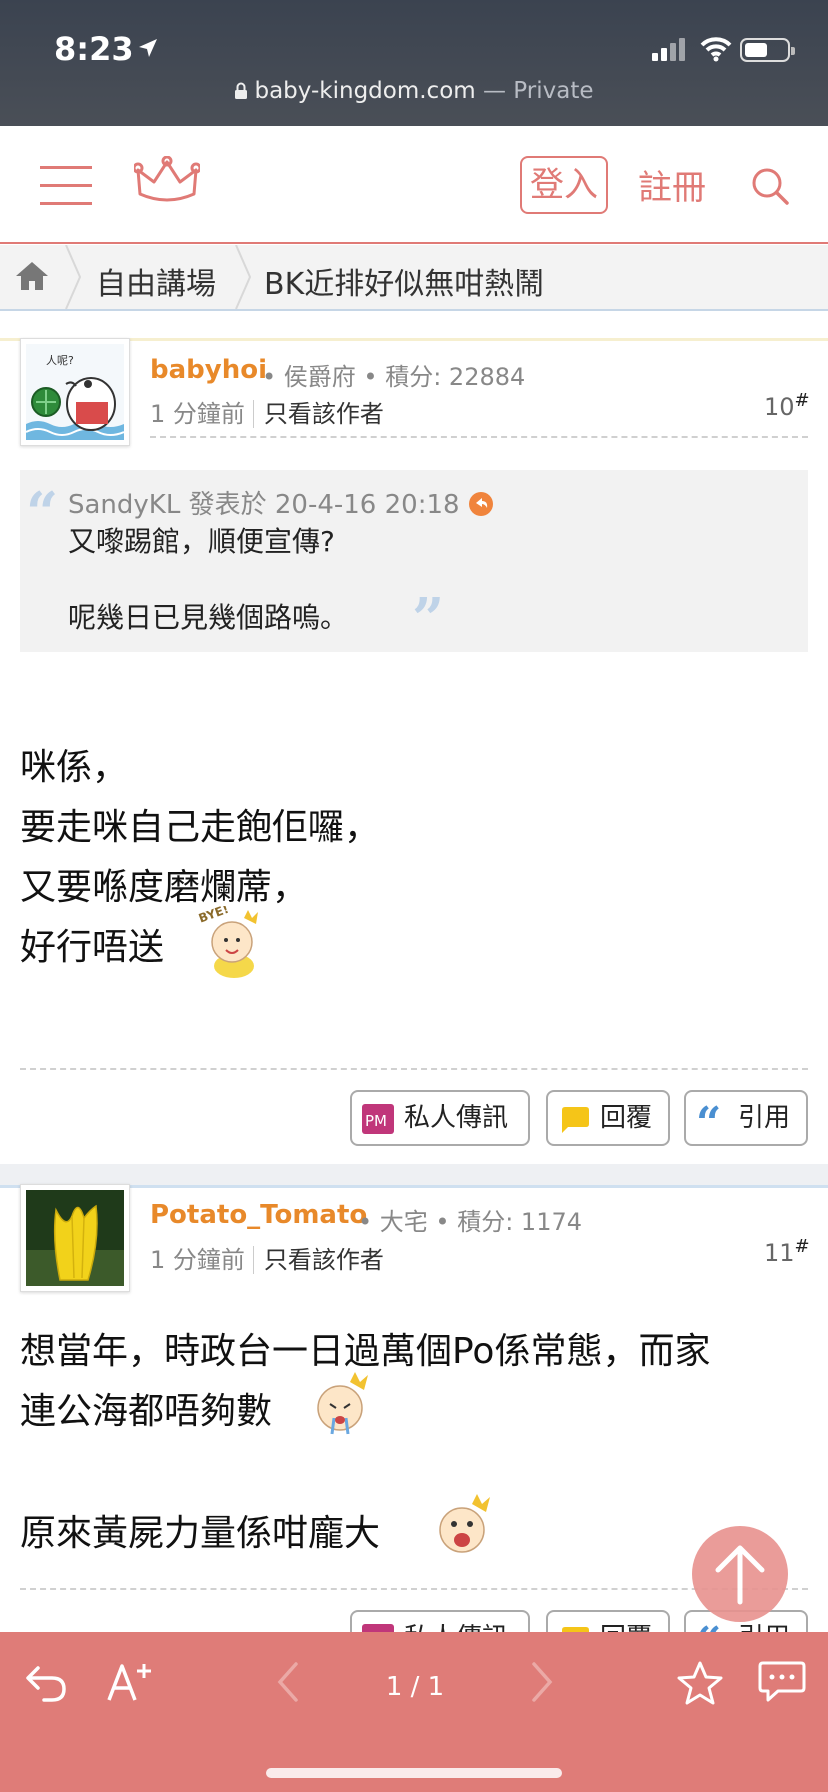 The height and width of the screenshot is (1792, 828). What do you see at coordinates (94, 49) in the screenshot?
I see `status-time: 8:23` at bounding box center [94, 49].